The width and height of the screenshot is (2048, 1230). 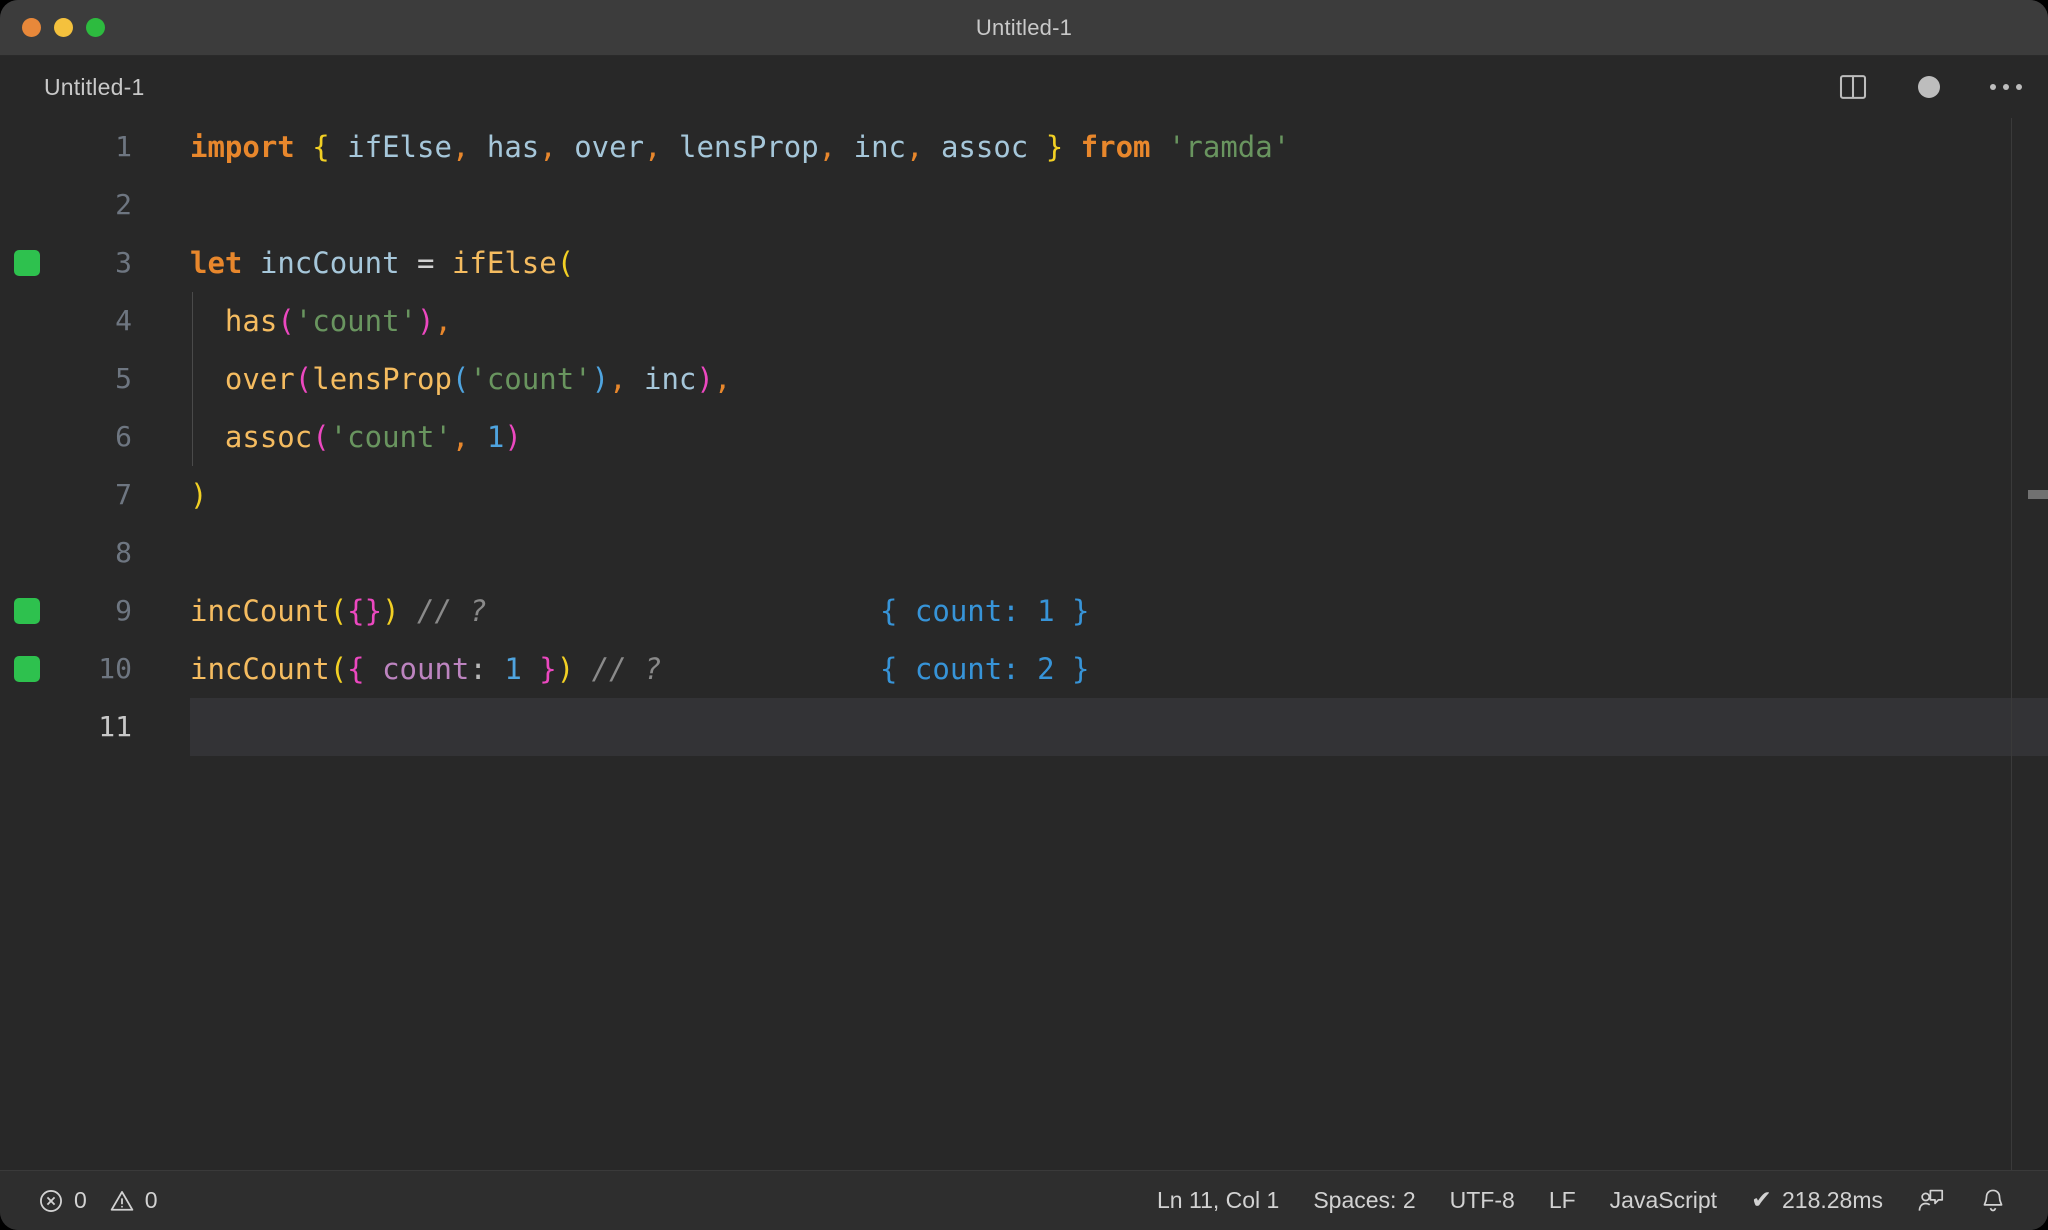 I want to click on code-line-current: 11, so click(x=1024, y=727).